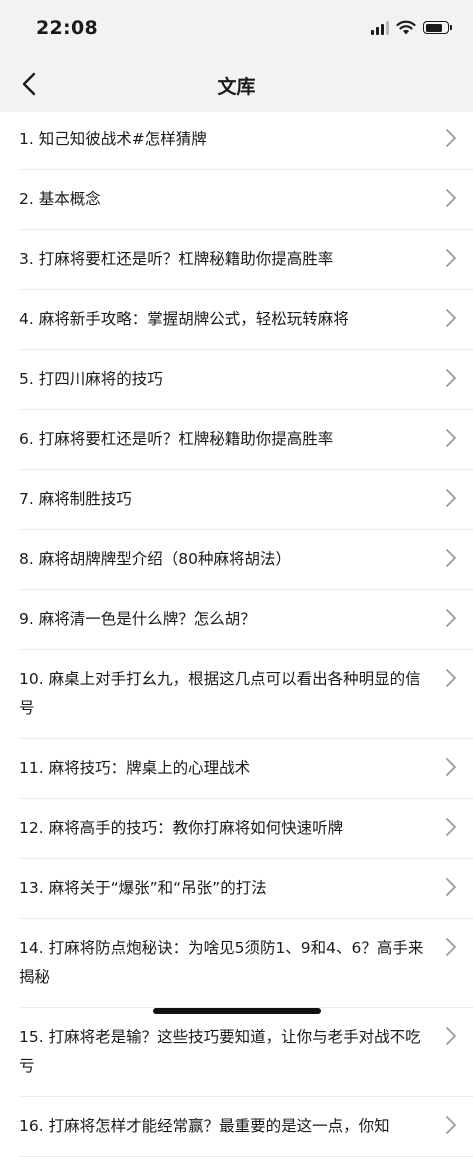 The height and width of the screenshot is (1157, 473). I want to click on list-item: 5. 打四川麻将的技巧, so click(246, 380).